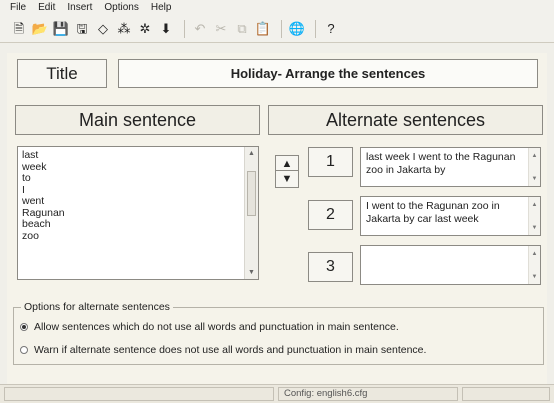  Describe the element at coordinates (221, 29) in the screenshot. I see `cut-icon: ✂` at that location.